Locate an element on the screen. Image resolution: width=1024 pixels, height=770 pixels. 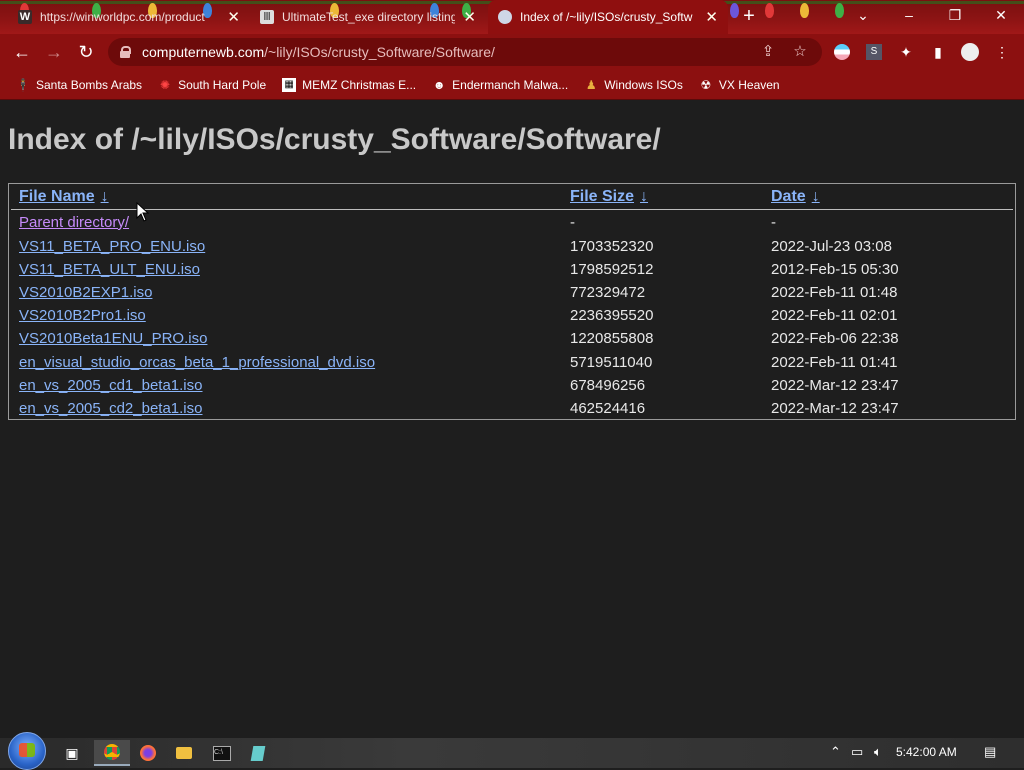
profile-avatar-icon is located at coordinates (970, 52).